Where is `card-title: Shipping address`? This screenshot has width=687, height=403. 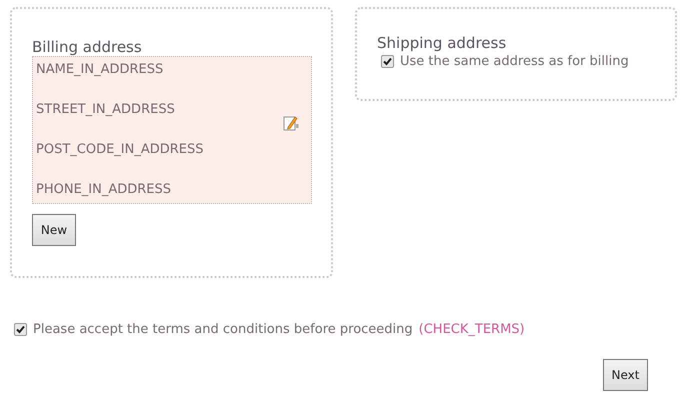 card-title: Shipping address is located at coordinates (442, 43).